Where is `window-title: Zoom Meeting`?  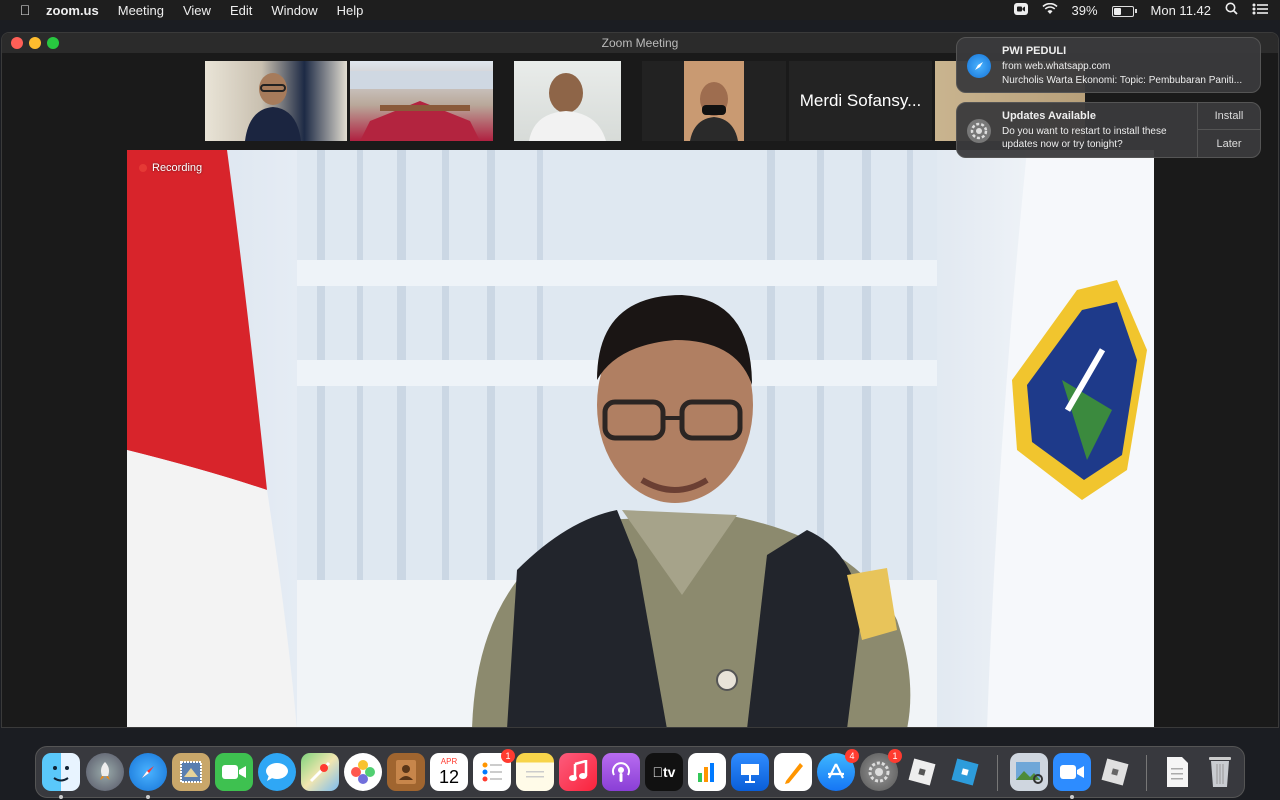 window-title: Zoom Meeting is located at coordinates (640, 43).